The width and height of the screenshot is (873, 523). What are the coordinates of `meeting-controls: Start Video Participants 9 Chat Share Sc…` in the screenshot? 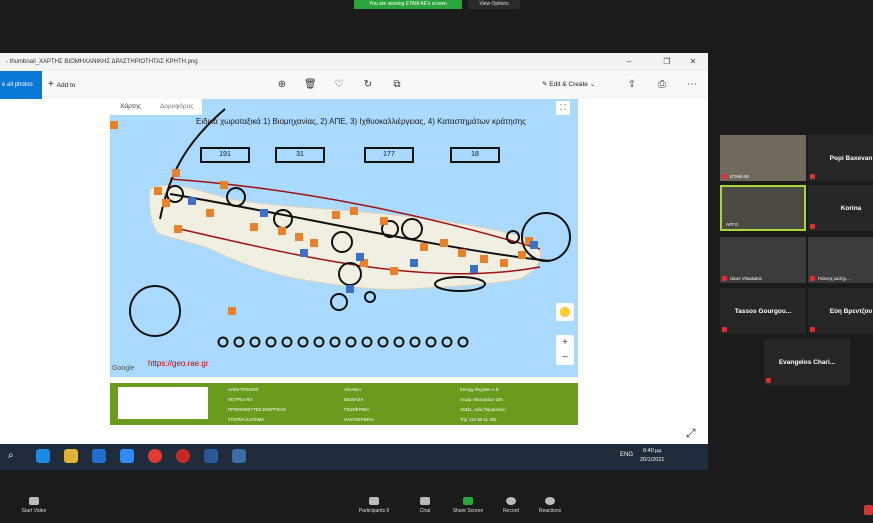 It's located at (436, 508).